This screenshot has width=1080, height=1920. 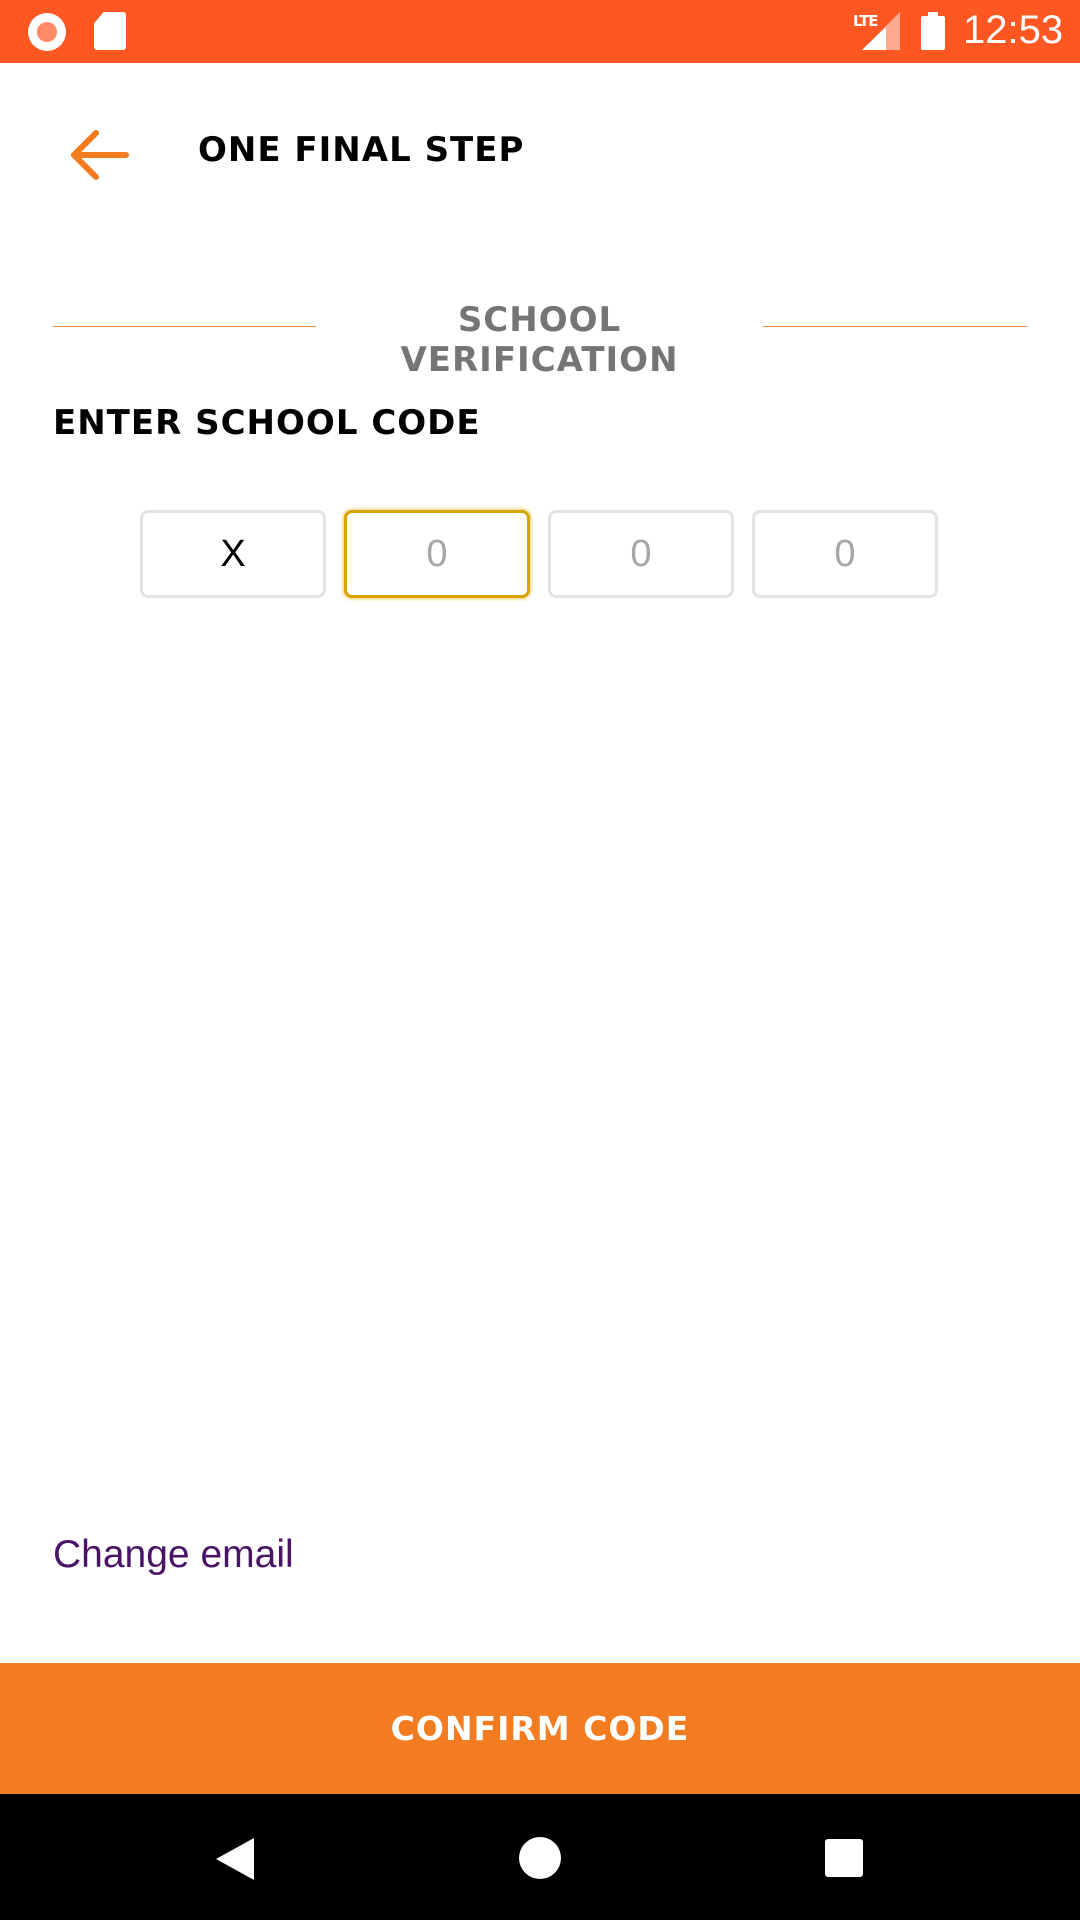 What do you see at coordinates (845, 554) in the screenshot?
I see `code-digit-4-input: 0` at bounding box center [845, 554].